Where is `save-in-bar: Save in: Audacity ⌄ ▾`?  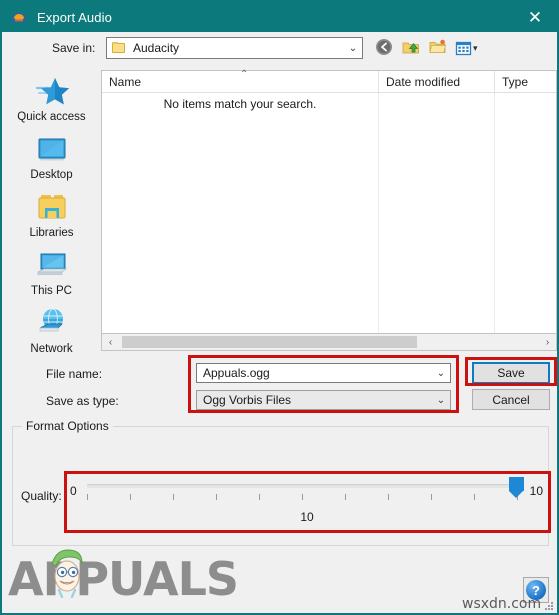
save-in-bar: Save in: Audacity ⌄ ▾ is located at coordinates (279, 49).